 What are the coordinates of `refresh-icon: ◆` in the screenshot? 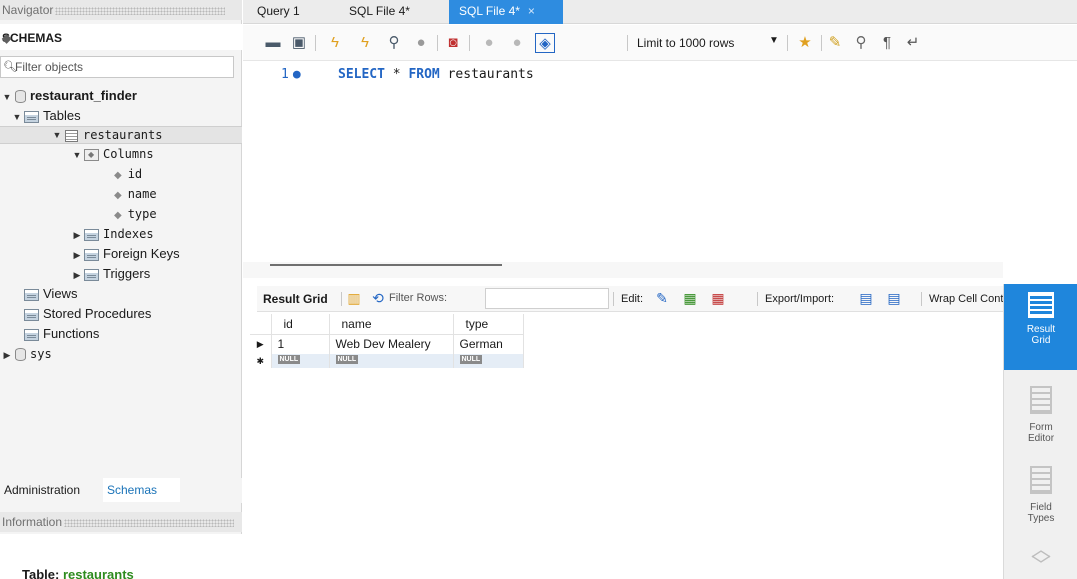 It's located at (6, 38).